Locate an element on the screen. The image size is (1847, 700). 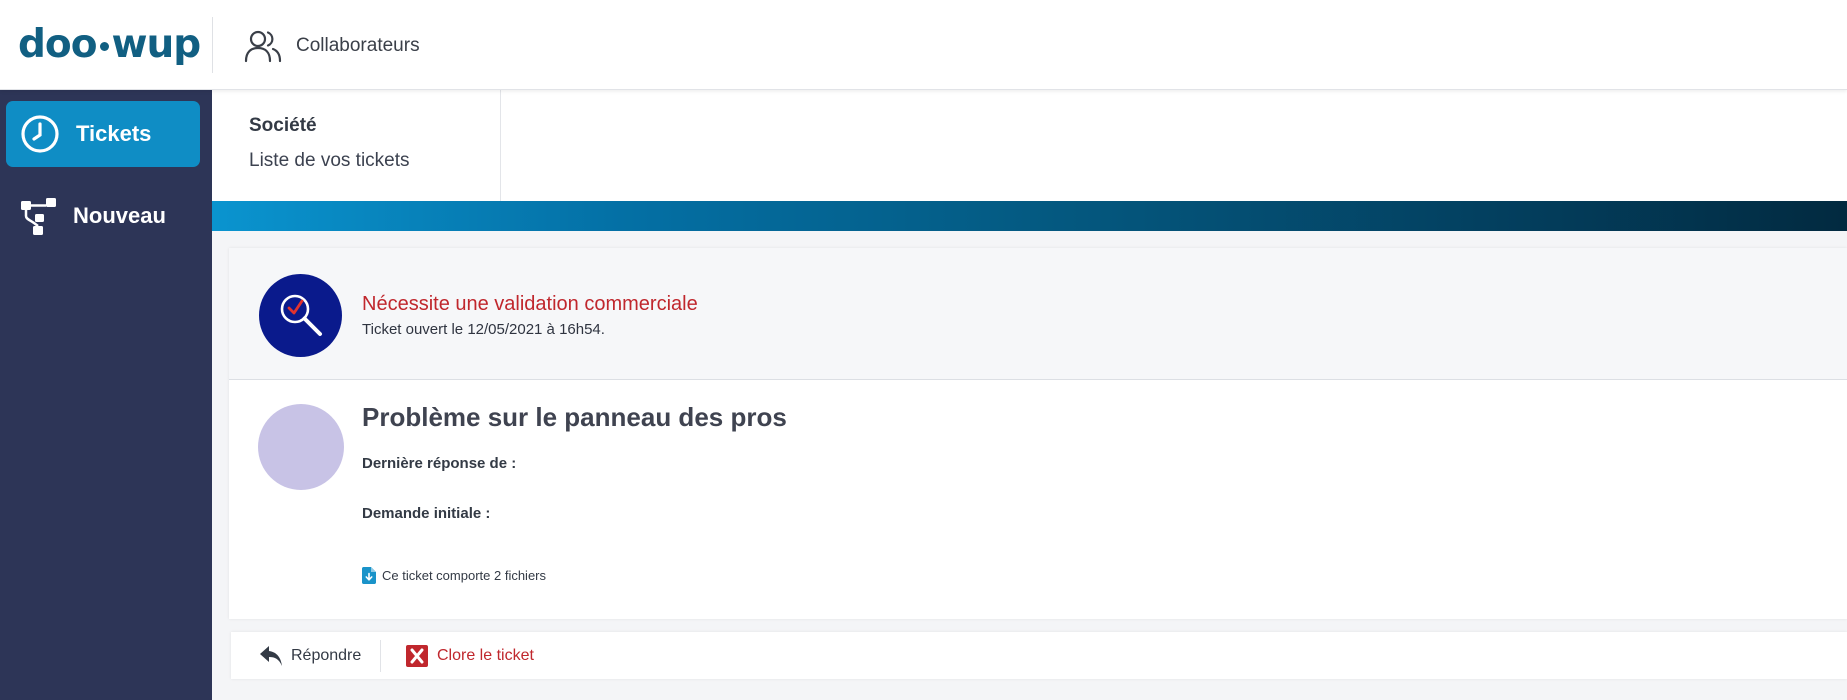
sidebar: Tickets Nouveau is located at coordinates (106, 395).